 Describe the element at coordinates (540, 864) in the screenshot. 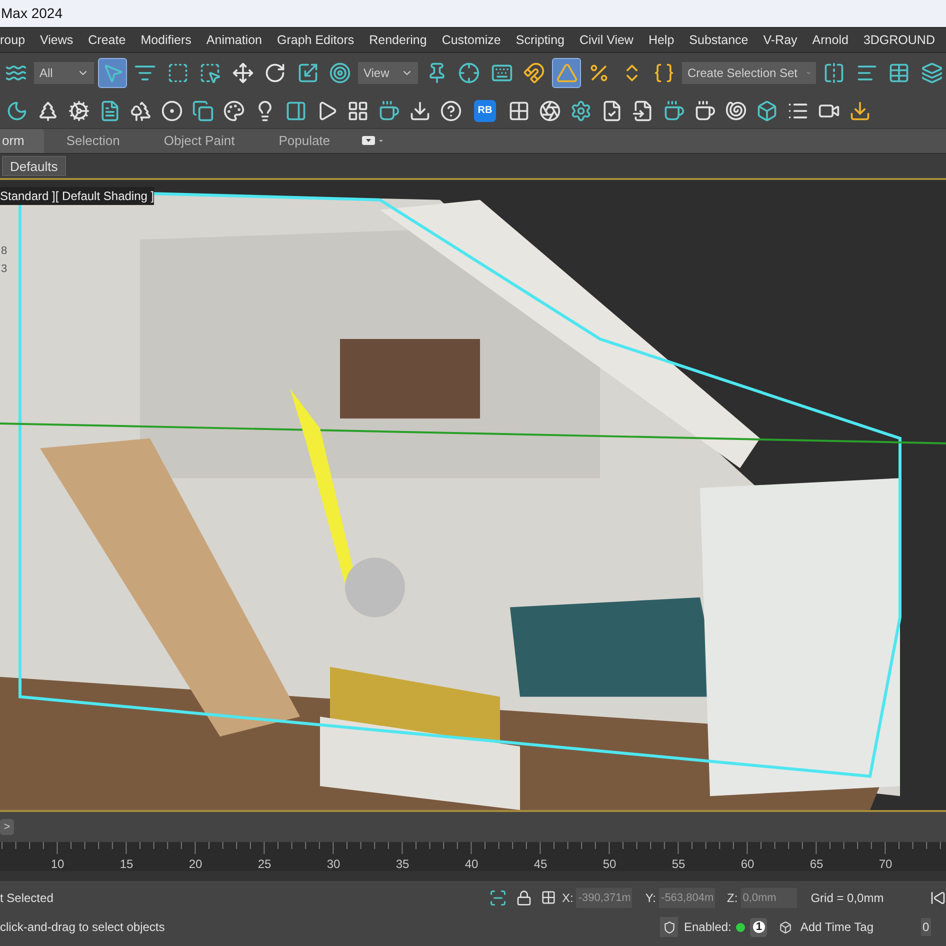

I see `frame-number: 45` at that location.